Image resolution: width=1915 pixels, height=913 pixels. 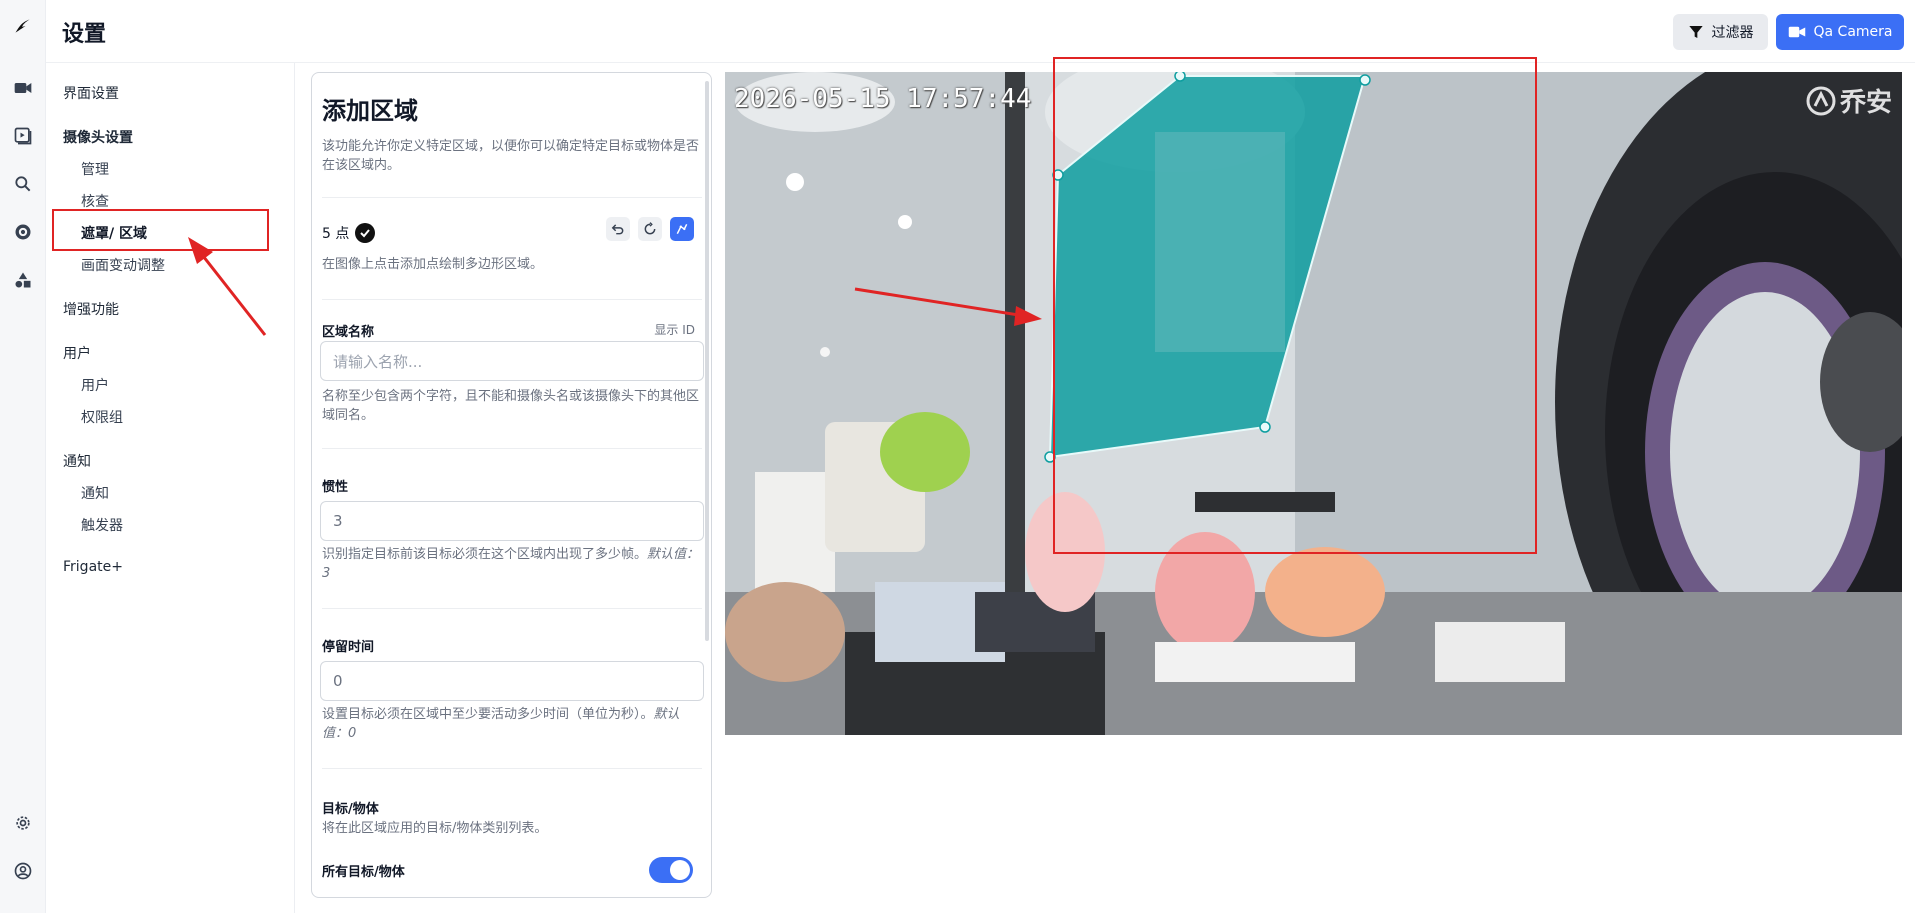 I want to click on nav-ui-settings: 界面设置, so click(x=91, y=93).